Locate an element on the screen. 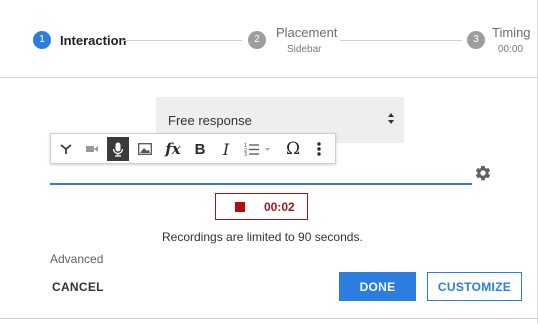 This screenshot has width=538, height=324. special-character-icon: Ω is located at coordinates (293, 149).